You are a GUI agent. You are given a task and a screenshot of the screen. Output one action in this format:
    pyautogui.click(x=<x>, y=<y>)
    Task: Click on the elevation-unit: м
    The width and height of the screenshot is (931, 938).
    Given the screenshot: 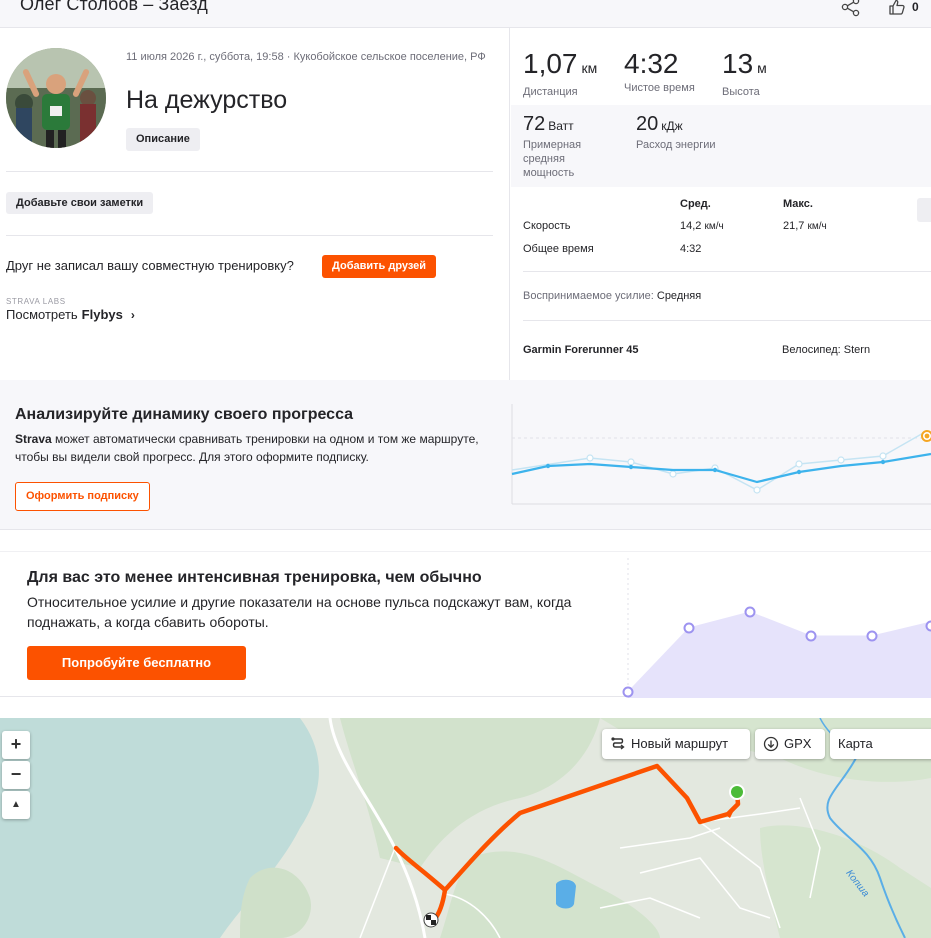 What is the action you would take?
    pyautogui.click(x=762, y=68)
    